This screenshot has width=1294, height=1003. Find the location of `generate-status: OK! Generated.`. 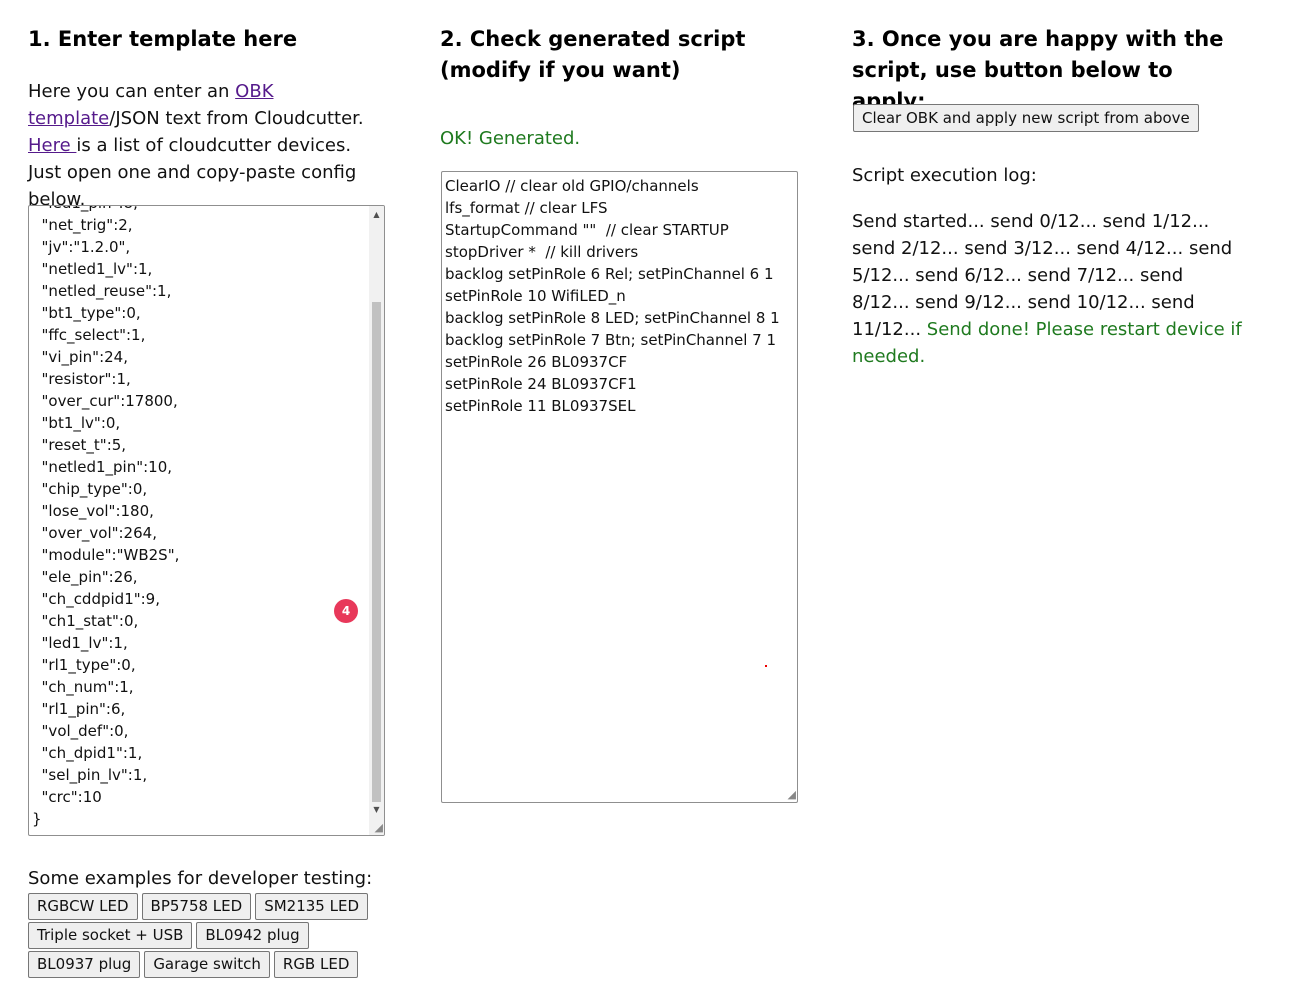

generate-status: OK! Generated. is located at coordinates (510, 138).